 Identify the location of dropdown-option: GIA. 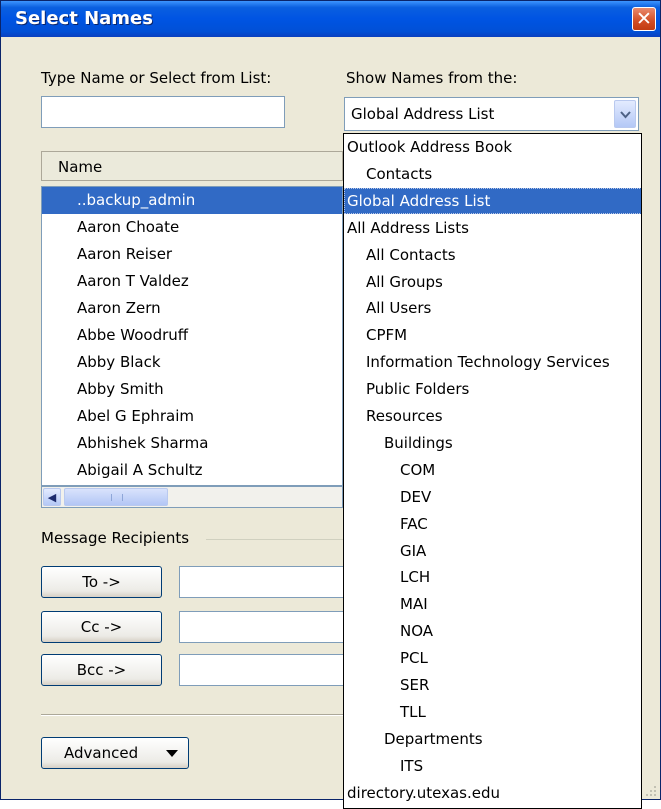
(492, 551).